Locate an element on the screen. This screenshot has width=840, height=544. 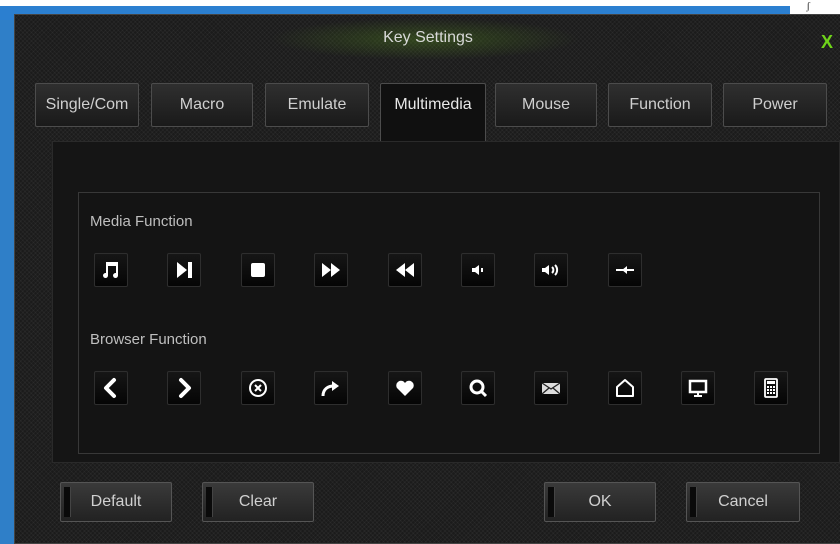
fast-forward-icon is located at coordinates (331, 270).